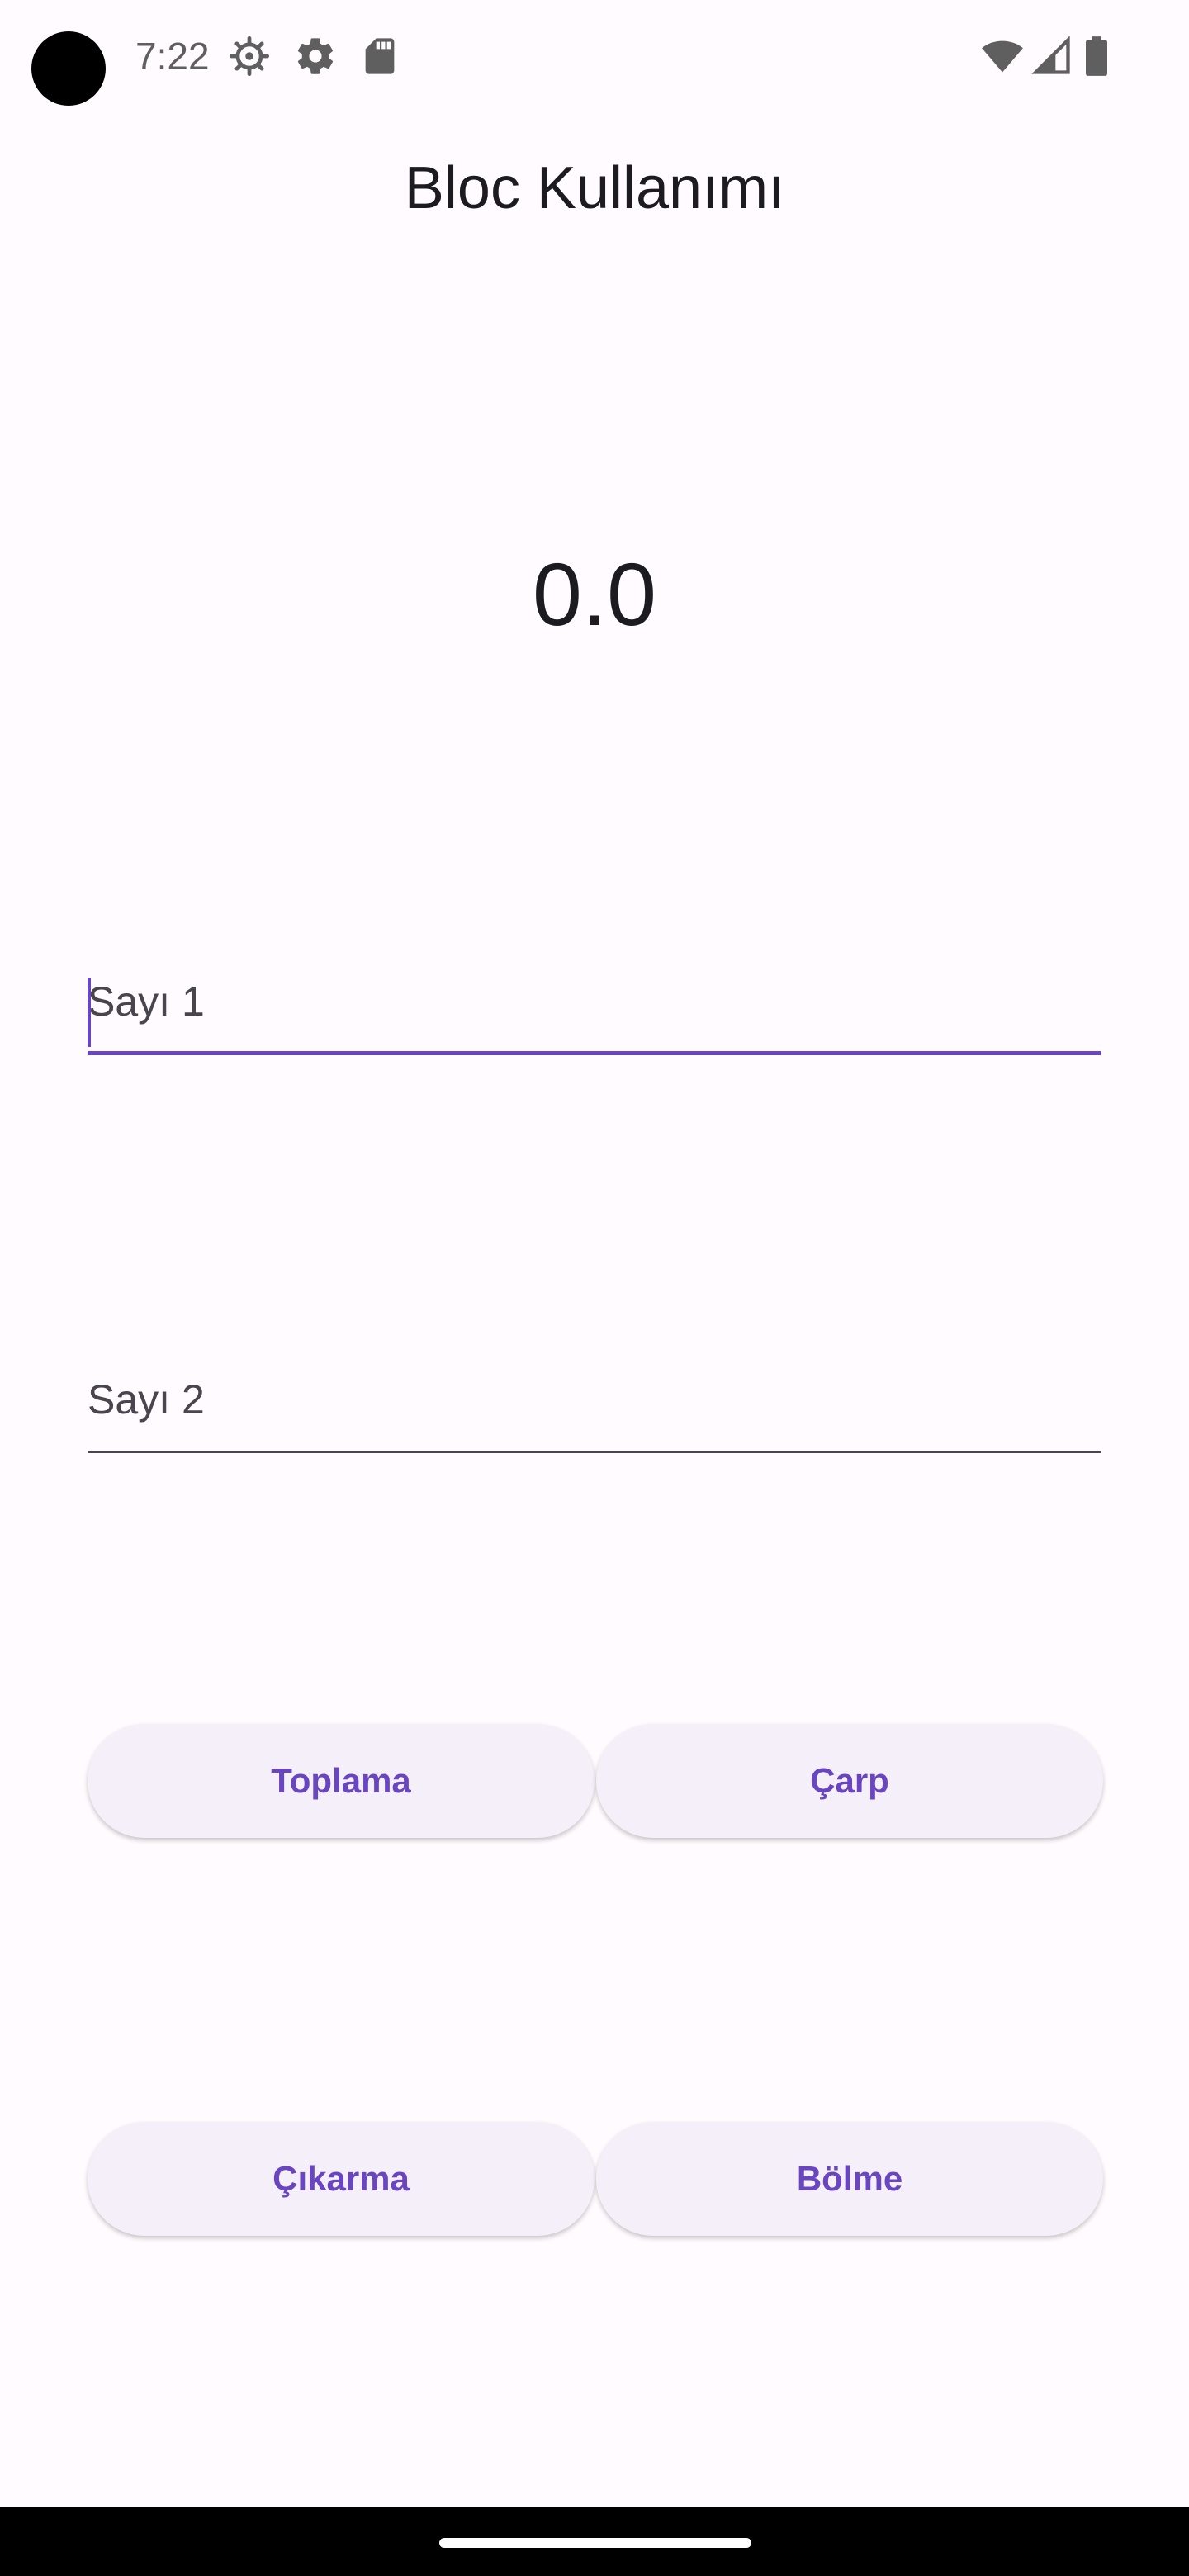 The image size is (1189, 2576). I want to click on result-value: 0.0, so click(594, 594).